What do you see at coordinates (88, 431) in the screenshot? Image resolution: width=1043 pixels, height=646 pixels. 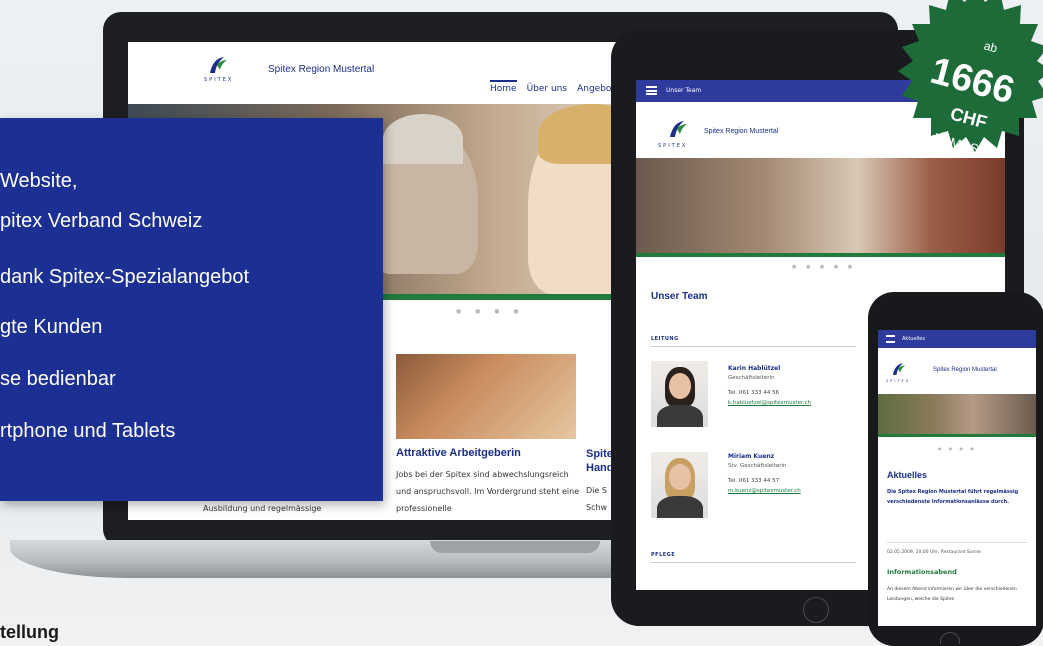 I see `feature-line-6: rtphone und Tablets` at bounding box center [88, 431].